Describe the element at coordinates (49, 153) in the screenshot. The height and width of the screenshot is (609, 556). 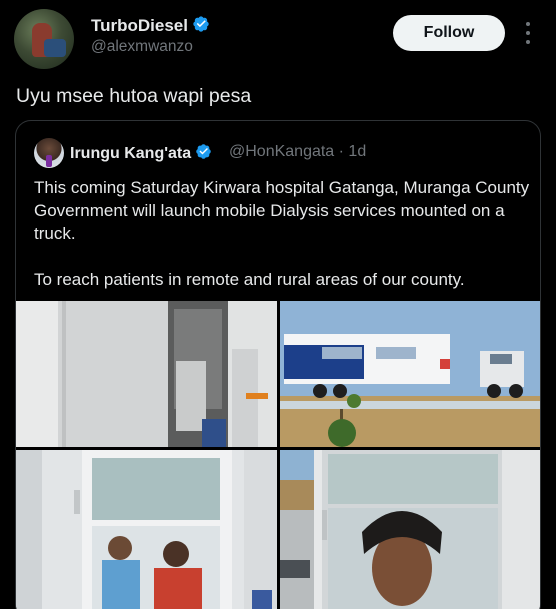
I see `quoted-author-avatar` at that location.